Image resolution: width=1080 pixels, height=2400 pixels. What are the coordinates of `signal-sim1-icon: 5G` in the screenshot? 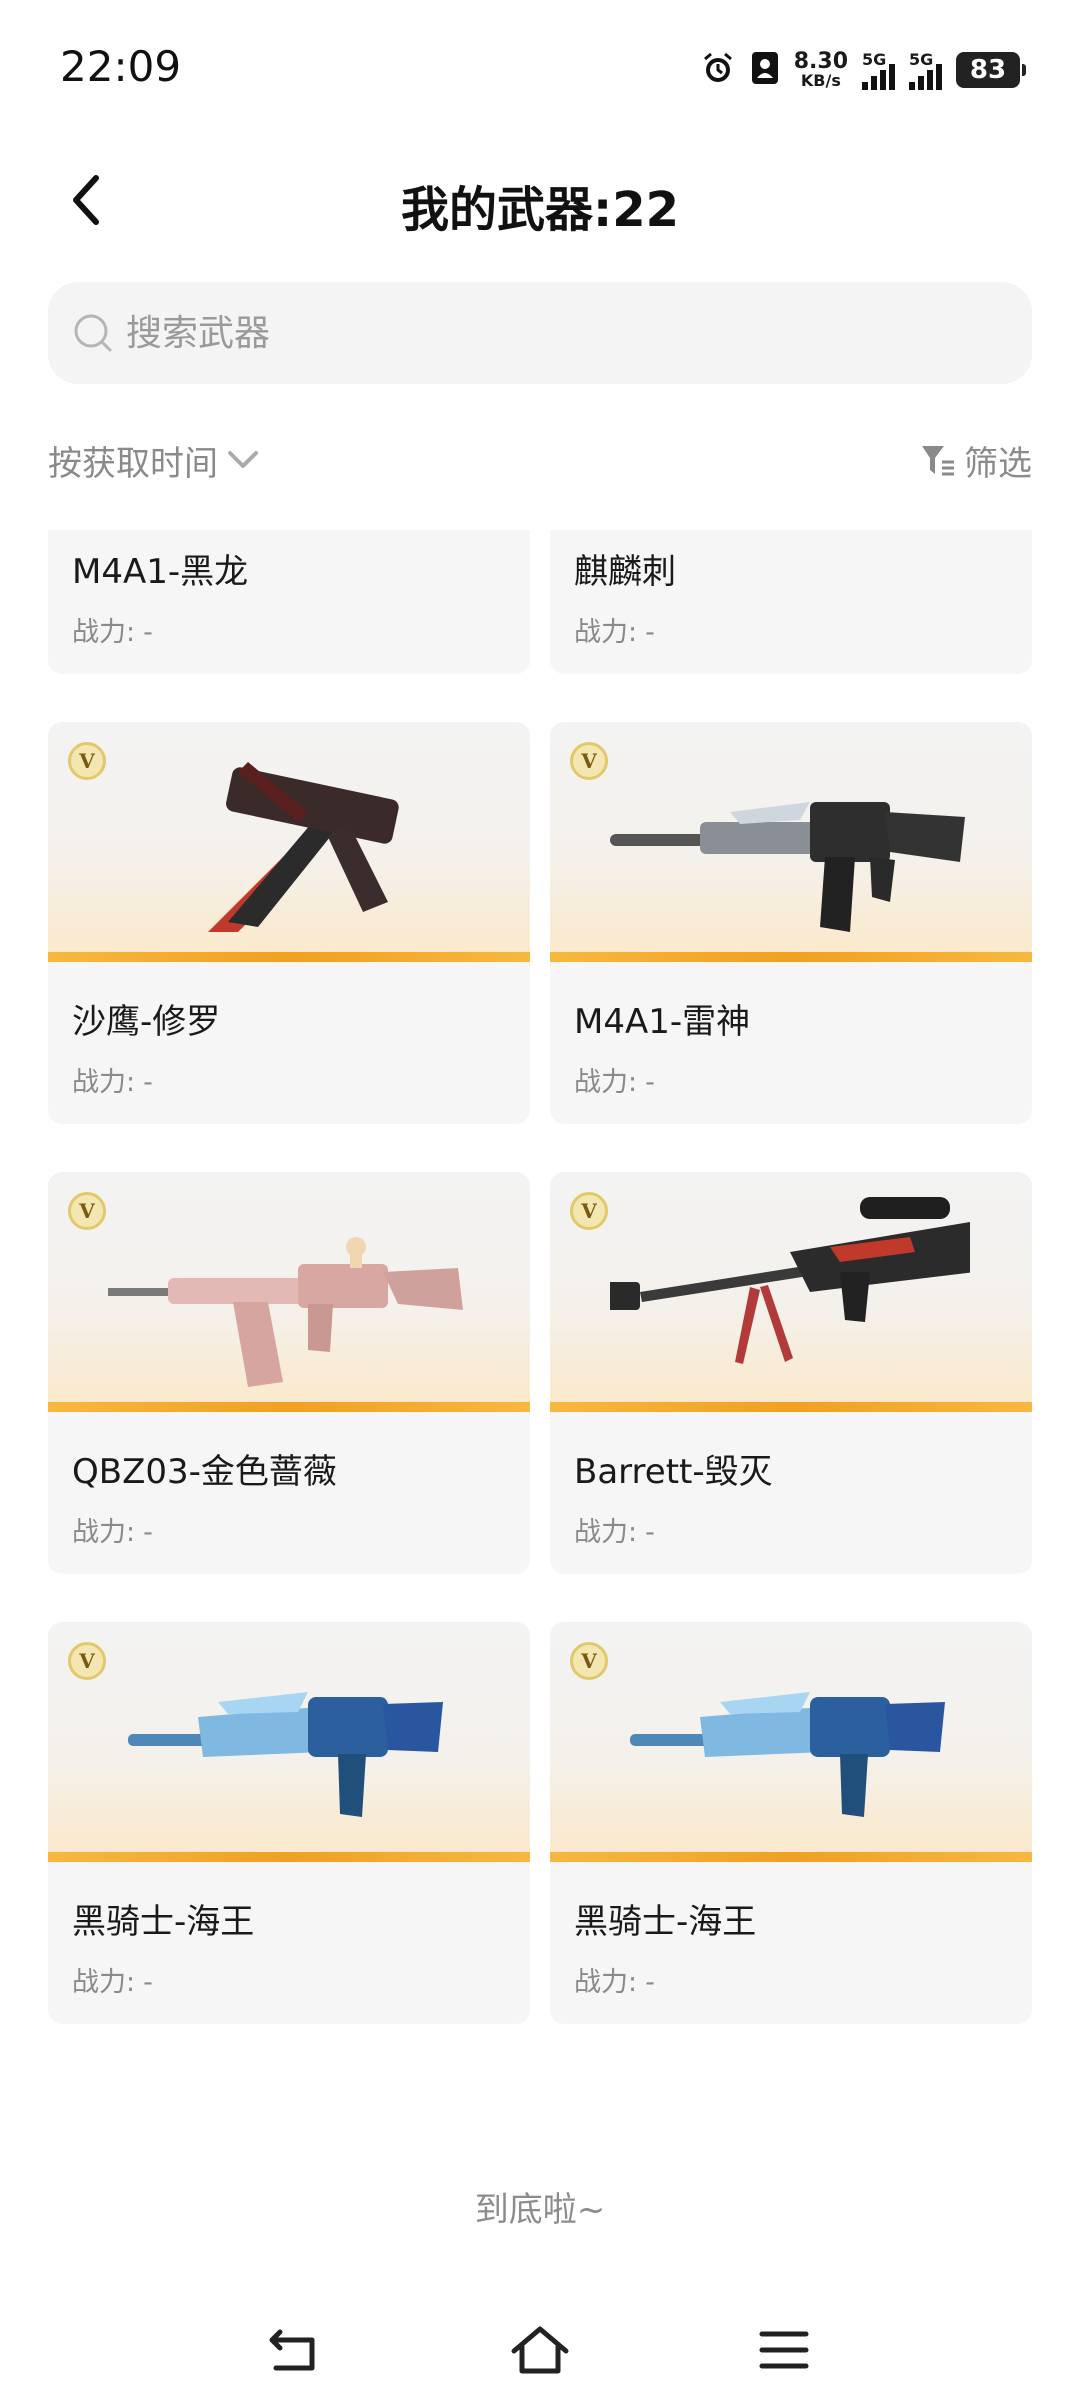 It's located at (878, 70).